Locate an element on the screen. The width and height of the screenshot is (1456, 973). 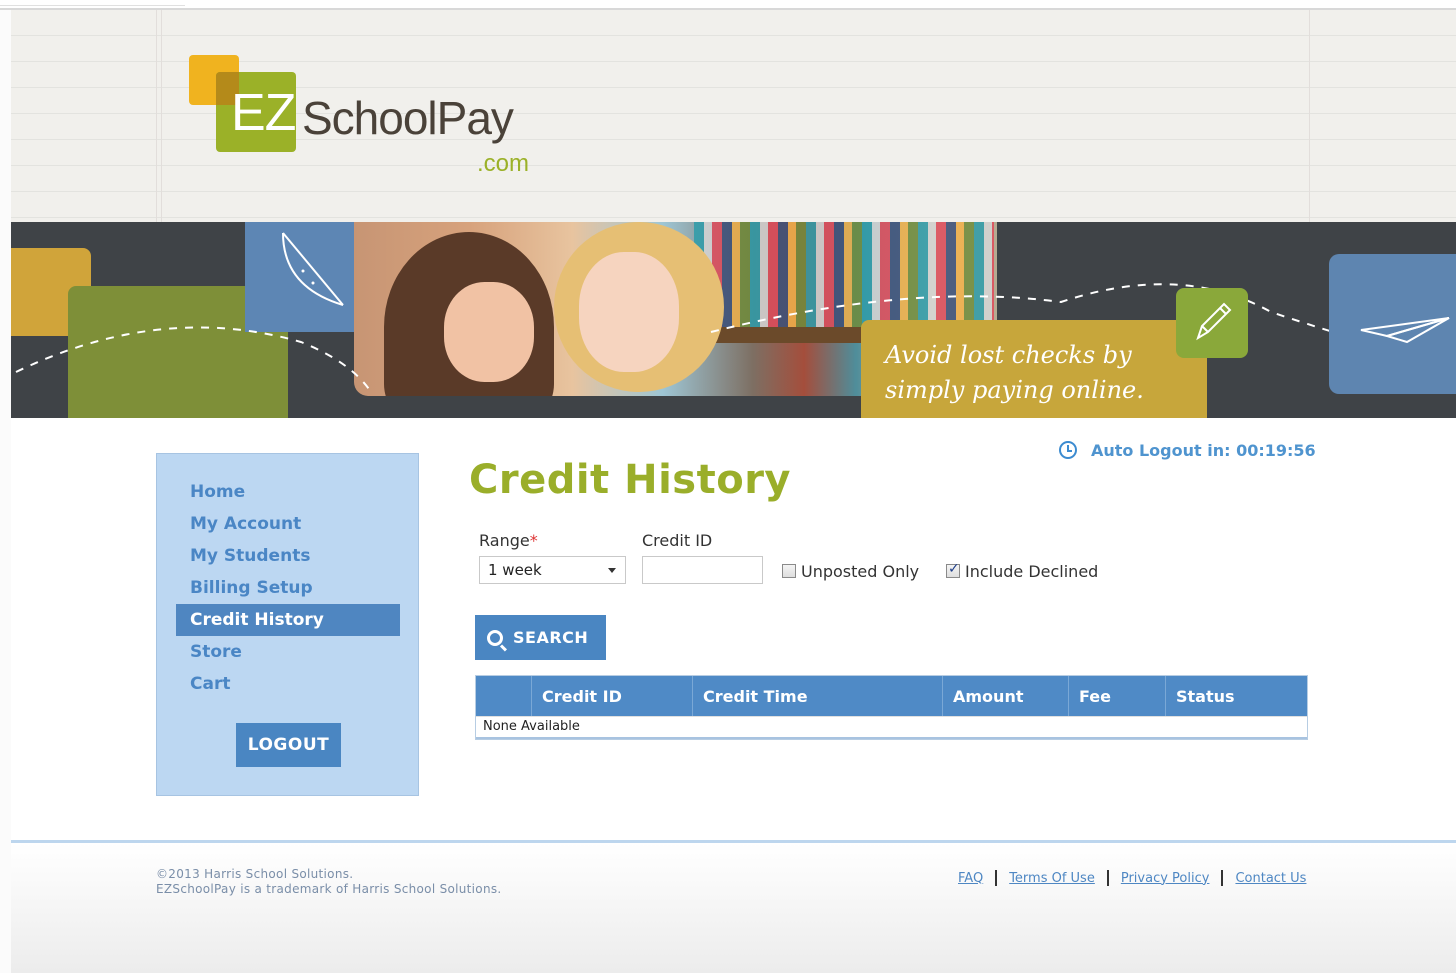
include-declined-label: Include Declined is located at coordinates (1032, 571).